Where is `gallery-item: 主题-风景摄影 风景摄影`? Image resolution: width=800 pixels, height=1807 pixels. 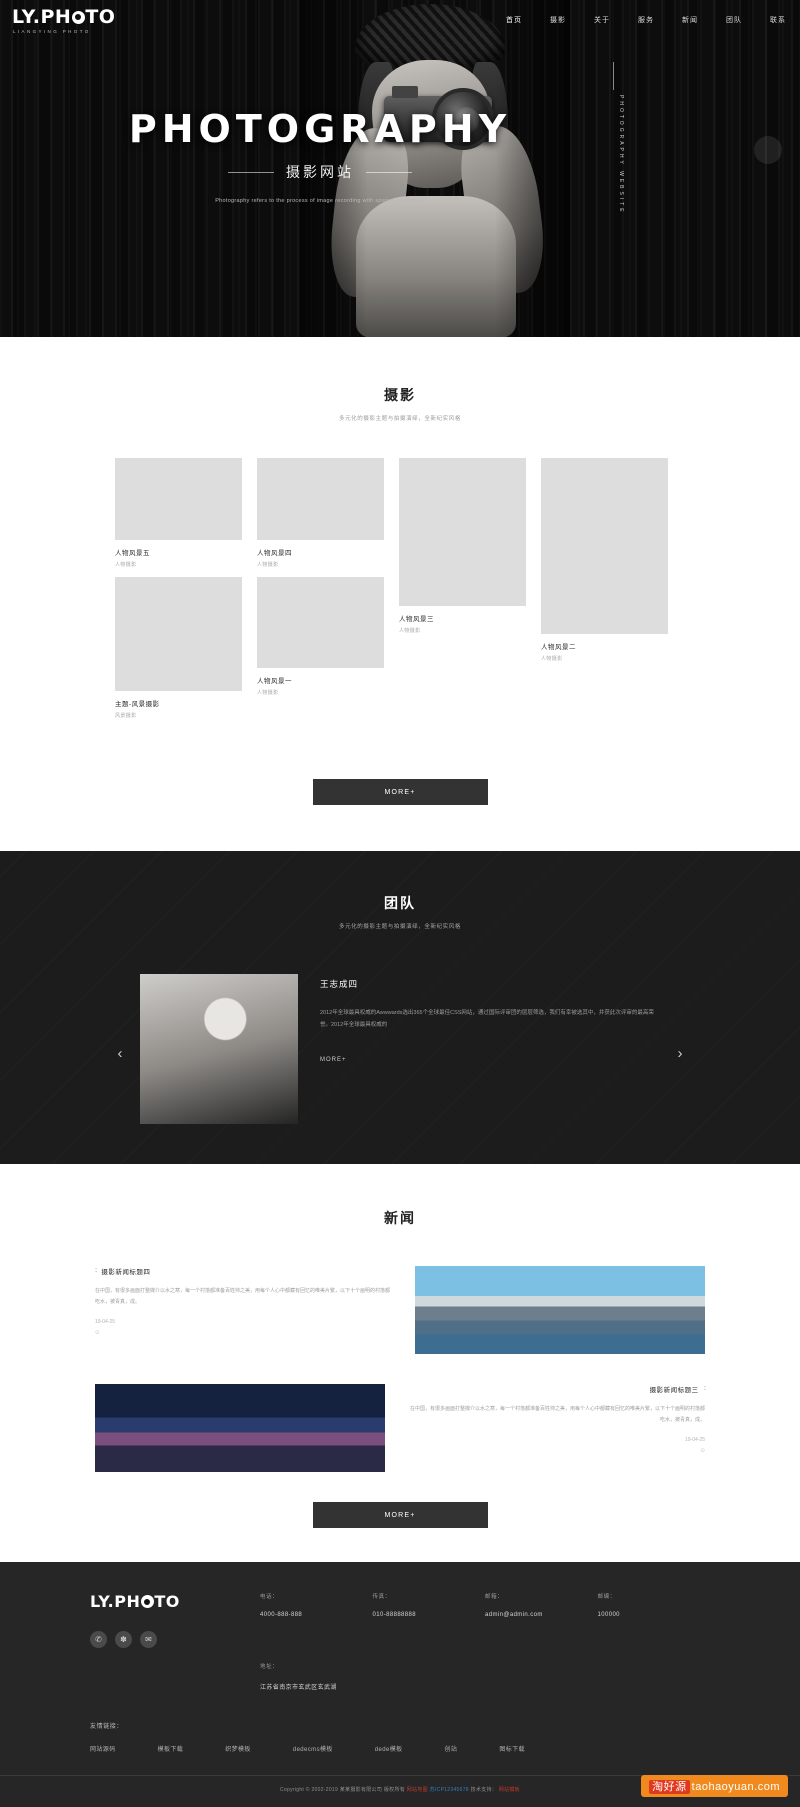 gallery-item: 主题-风景摄影 风景摄影 is located at coordinates (178, 648).